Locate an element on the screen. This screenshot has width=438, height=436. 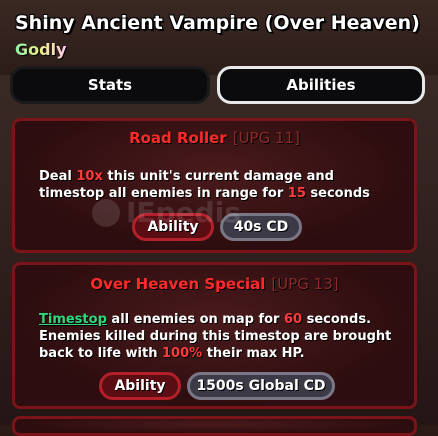
ability-title: Over Heaven Special [UPG 13] is located at coordinates (214, 284).